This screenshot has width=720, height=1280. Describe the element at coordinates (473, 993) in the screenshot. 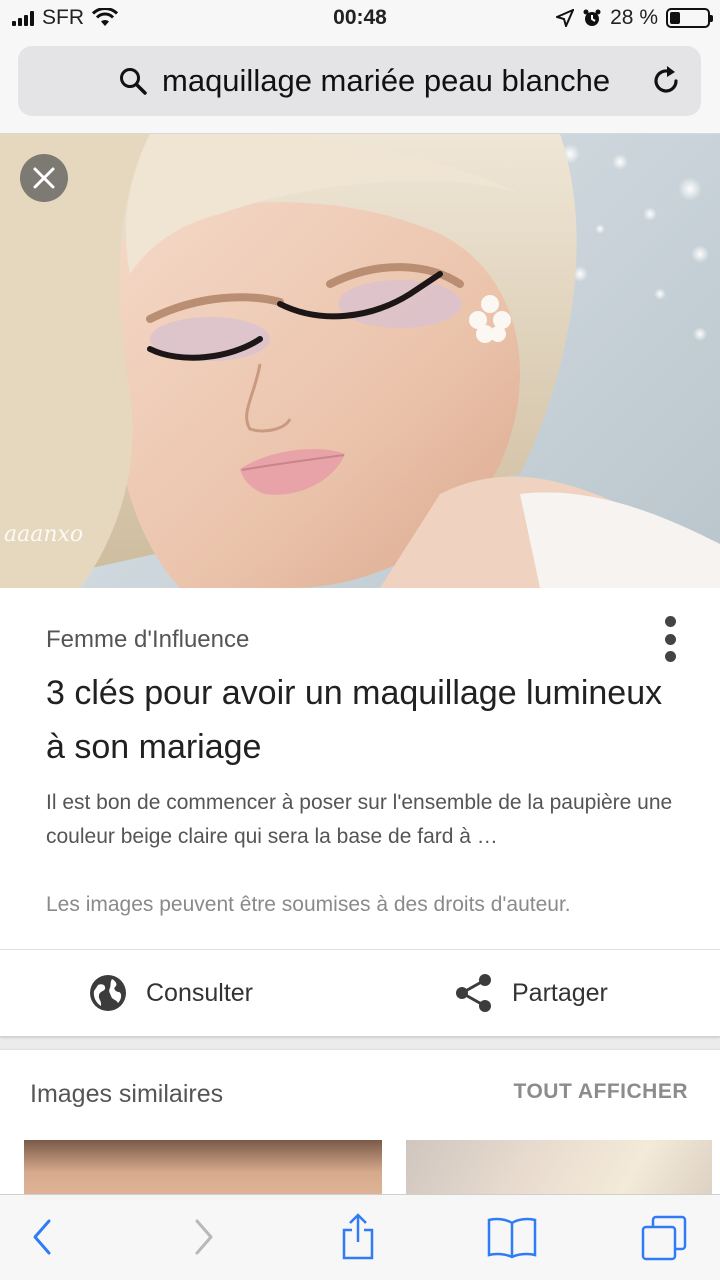

I see `share-icon` at that location.